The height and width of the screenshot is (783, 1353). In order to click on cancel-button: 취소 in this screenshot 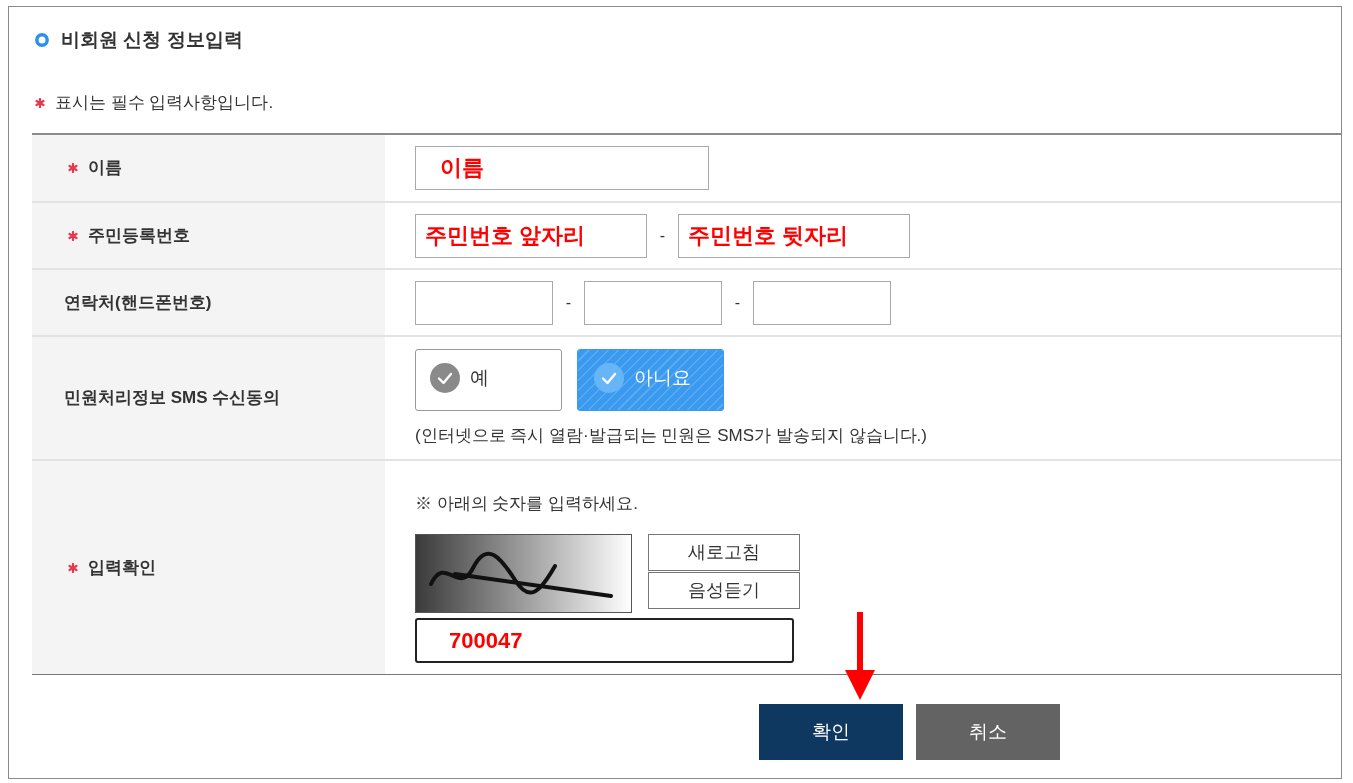, I will do `click(988, 732)`.